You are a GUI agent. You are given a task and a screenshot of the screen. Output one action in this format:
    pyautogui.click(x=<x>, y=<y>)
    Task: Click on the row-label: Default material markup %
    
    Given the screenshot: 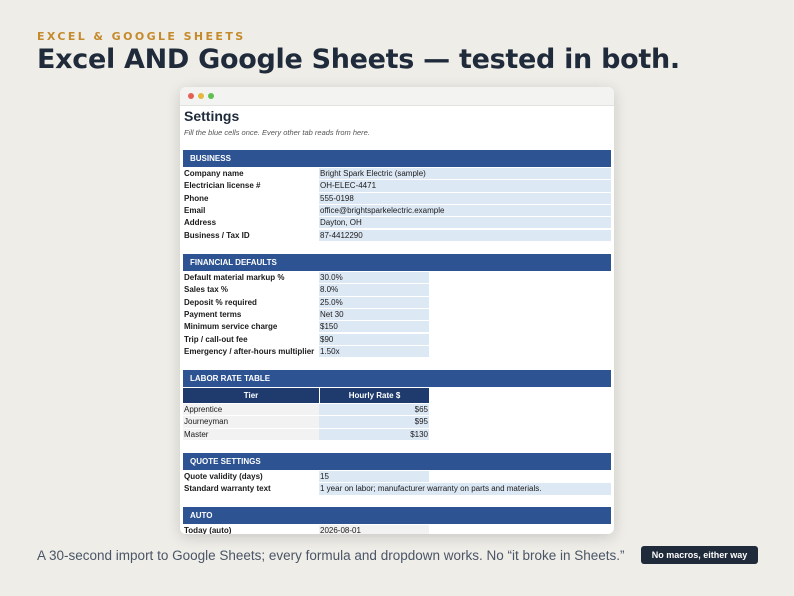 What is the action you would take?
    pyautogui.click(x=234, y=277)
    